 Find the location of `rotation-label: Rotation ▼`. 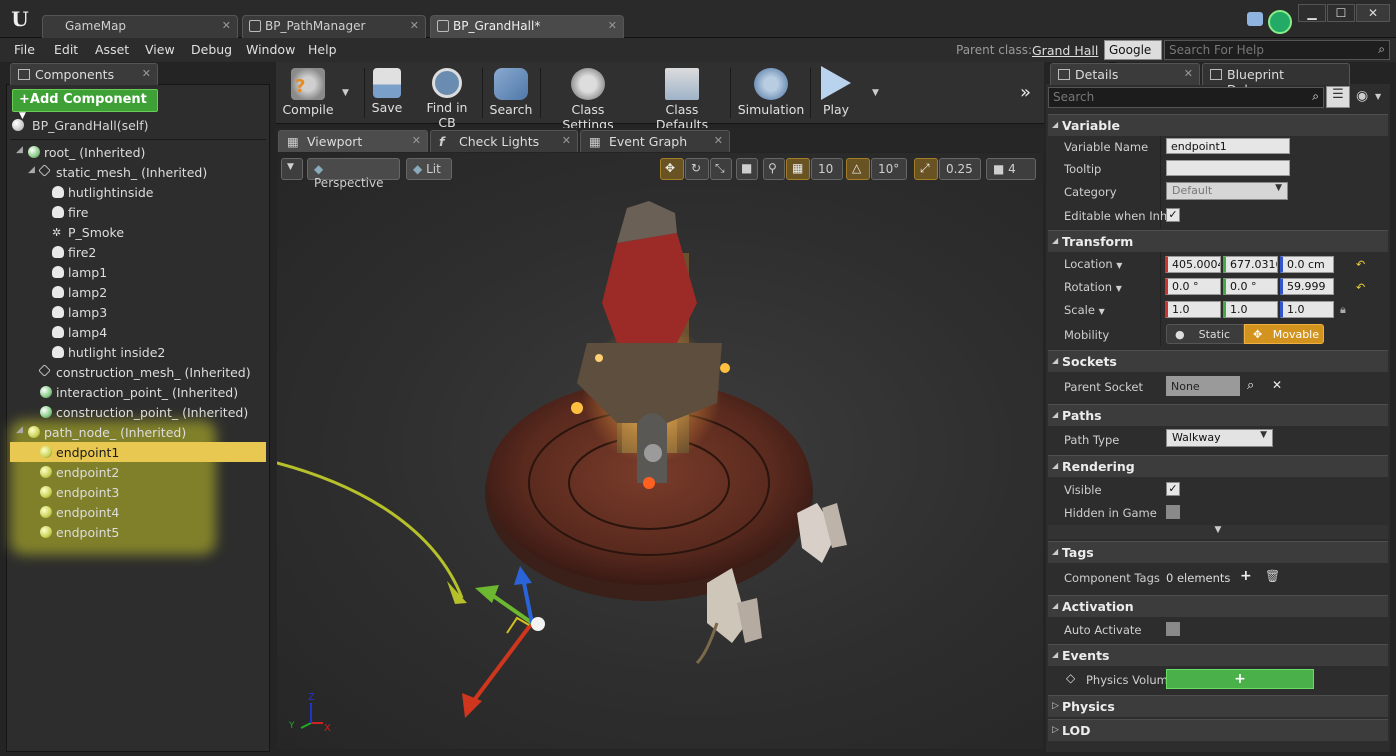

rotation-label: Rotation ▼ is located at coordinates (1093, 287).